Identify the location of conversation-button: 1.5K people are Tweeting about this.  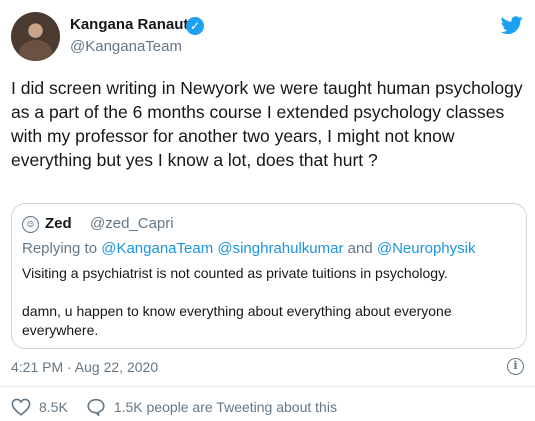
(211, 407).